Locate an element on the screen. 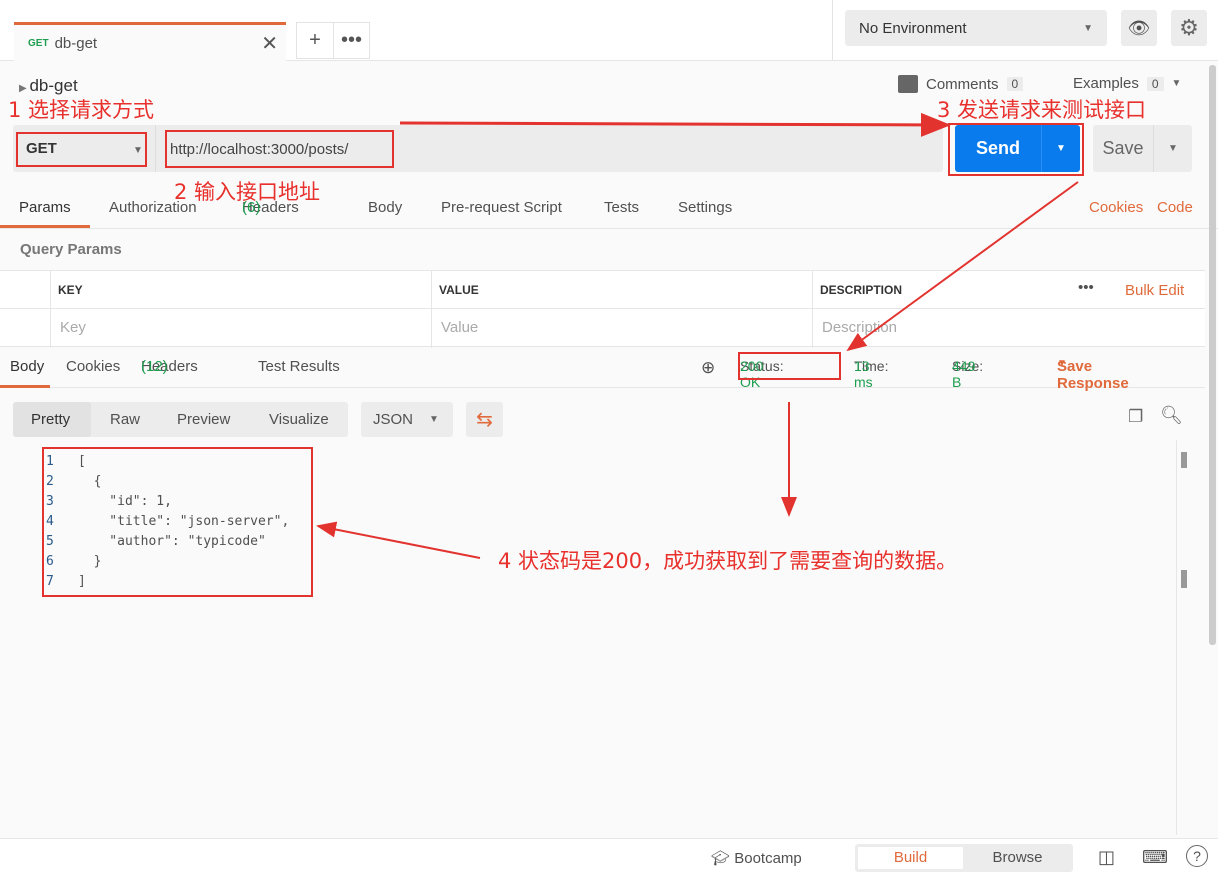 The width and height of the screenshot is (1218, 875). arrow-to-response is located at coordinates (398, 540).